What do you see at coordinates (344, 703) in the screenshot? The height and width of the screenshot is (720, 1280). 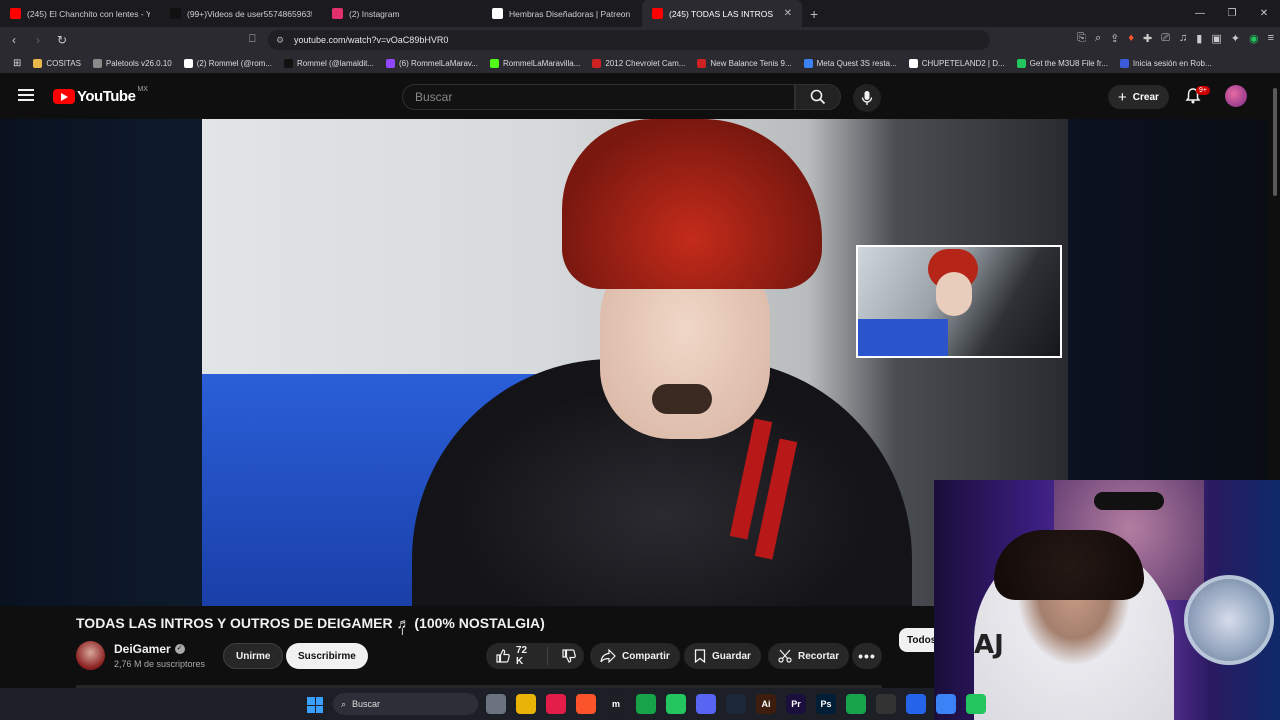 I see `taskbar-search-icon: ⌕` at bounding box center [344, 703].